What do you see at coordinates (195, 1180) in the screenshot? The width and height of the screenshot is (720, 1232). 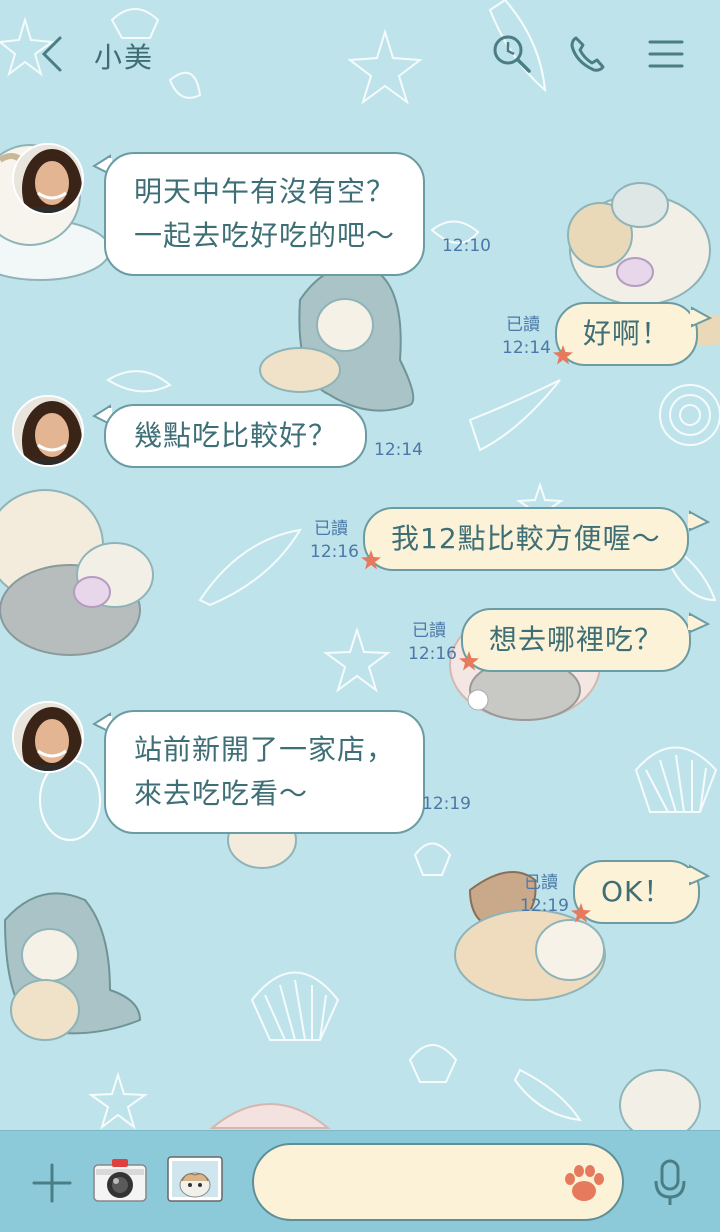 I see `image-icon` at bounding box center [195, 1180].